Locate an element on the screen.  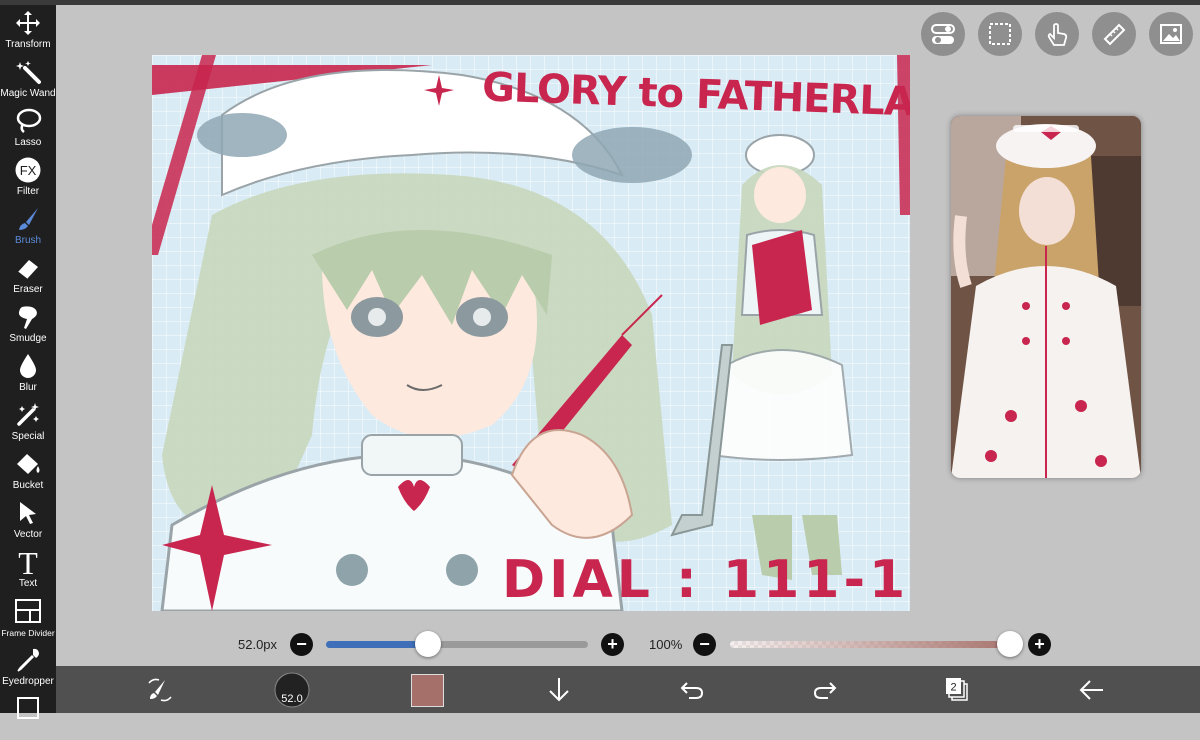
brush-size-badge-text: 52.0 is located at coordinates (291, 699).